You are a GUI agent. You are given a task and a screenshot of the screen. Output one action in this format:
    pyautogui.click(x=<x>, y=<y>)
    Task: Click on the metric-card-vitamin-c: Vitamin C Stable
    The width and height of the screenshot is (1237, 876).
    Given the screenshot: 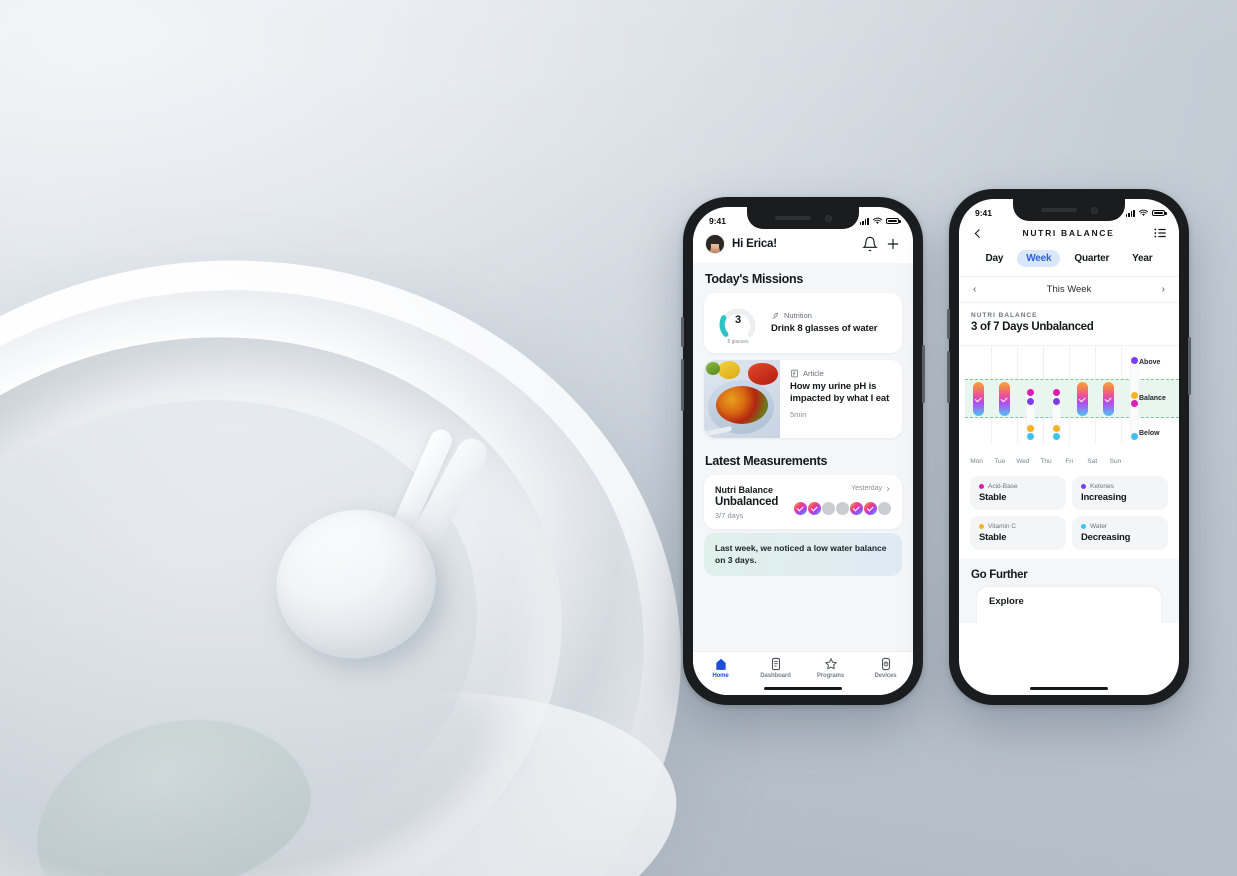 What is the action you would take?
    pyautogui.click(x=1018, y=533)
    